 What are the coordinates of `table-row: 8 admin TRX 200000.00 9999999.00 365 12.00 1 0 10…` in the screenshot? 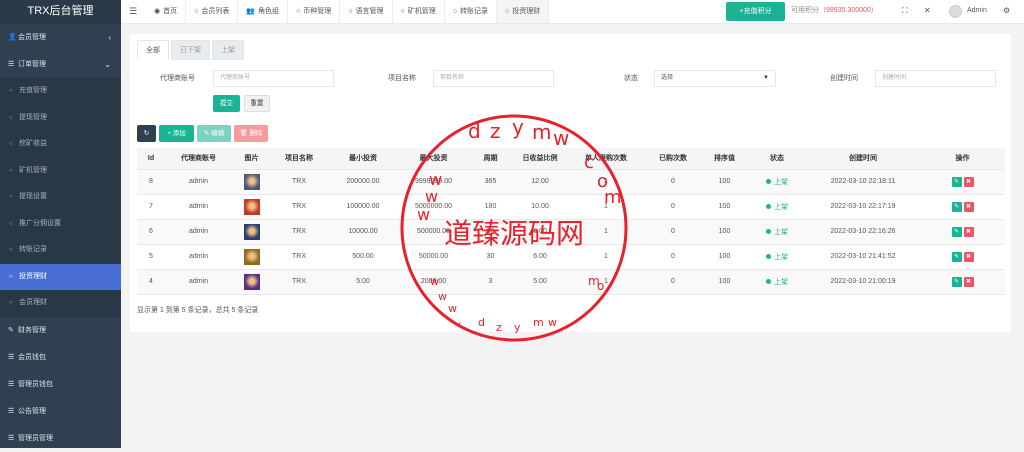 It's located at (571, 182).